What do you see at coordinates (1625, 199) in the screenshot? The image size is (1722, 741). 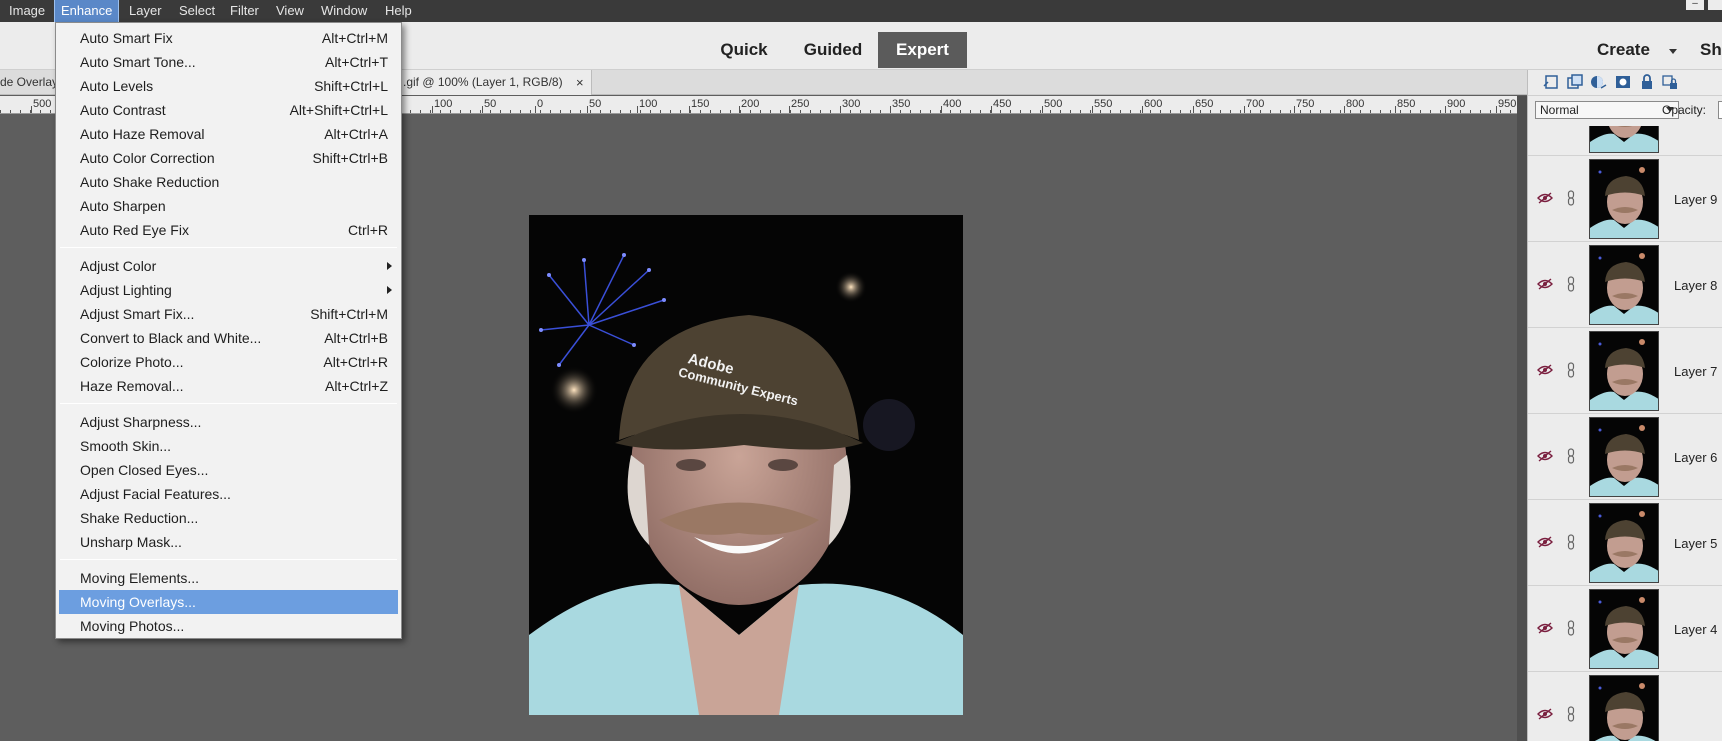 I see `layer-row: Layer 9` at bounding box center [1625, 199].